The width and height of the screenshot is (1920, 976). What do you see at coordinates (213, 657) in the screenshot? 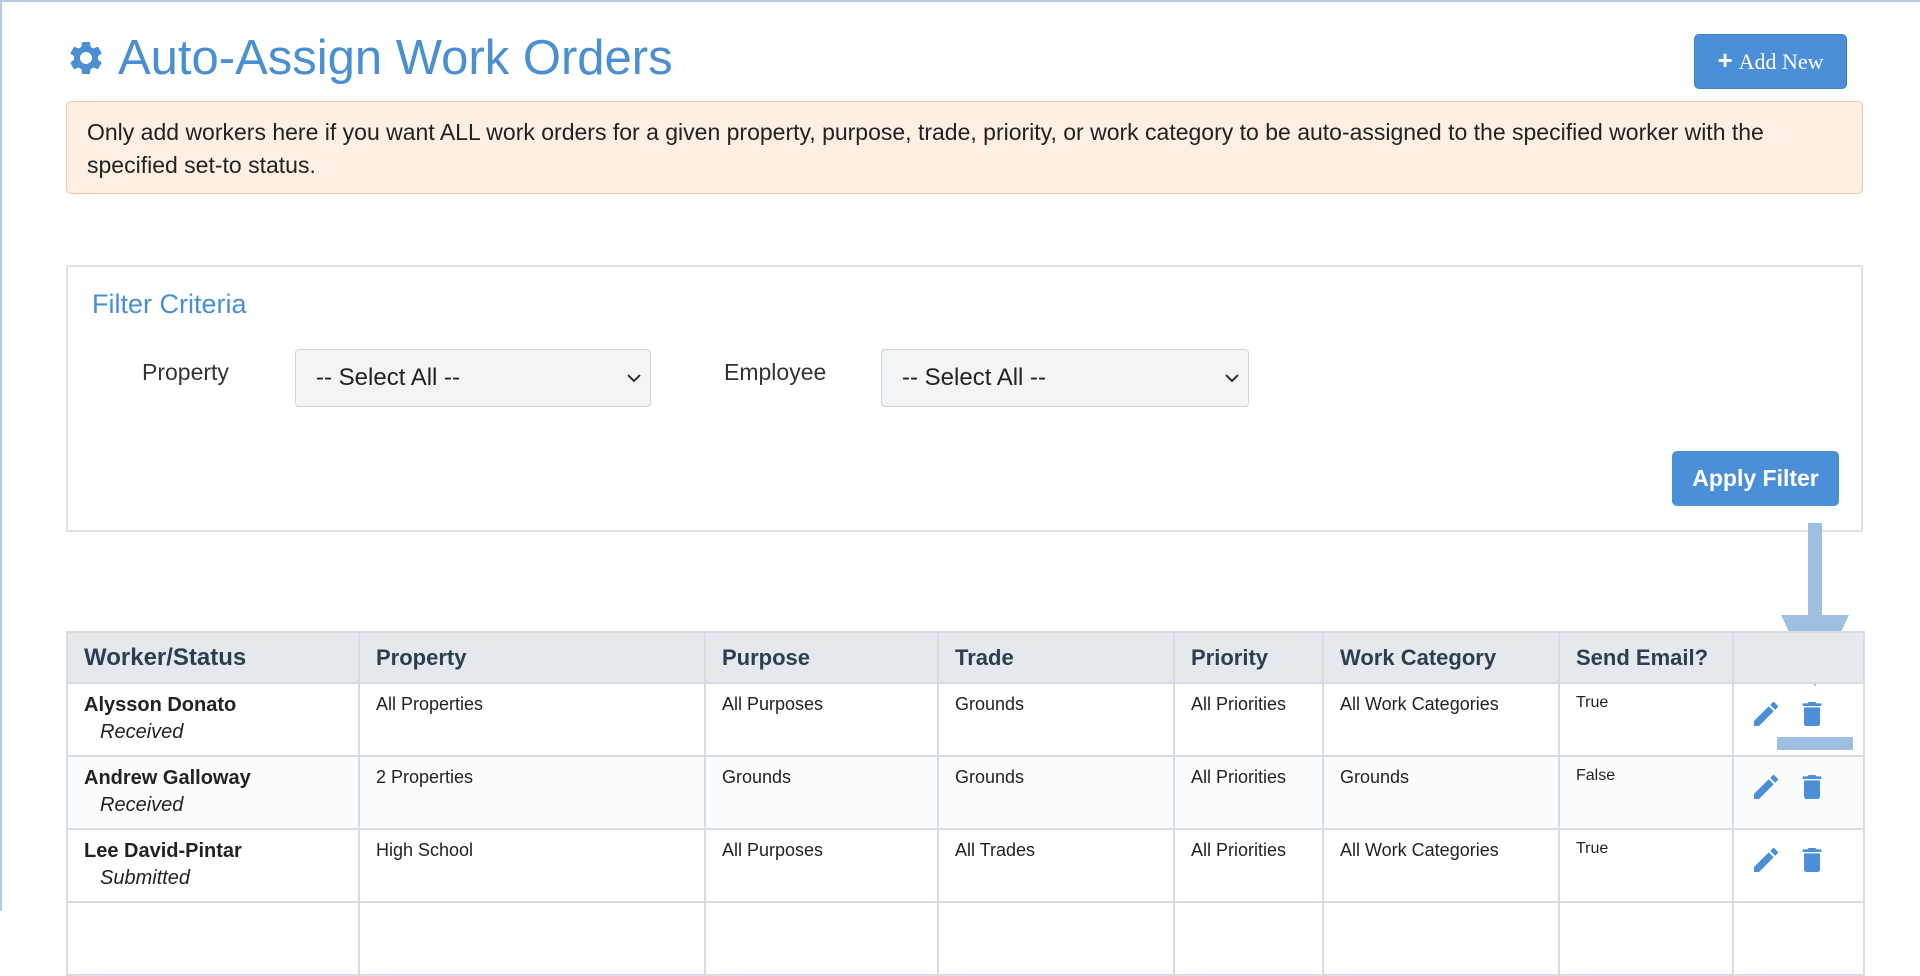
I see `column-header-worker-status: Worker/Status` at bounding box center [213, 657].